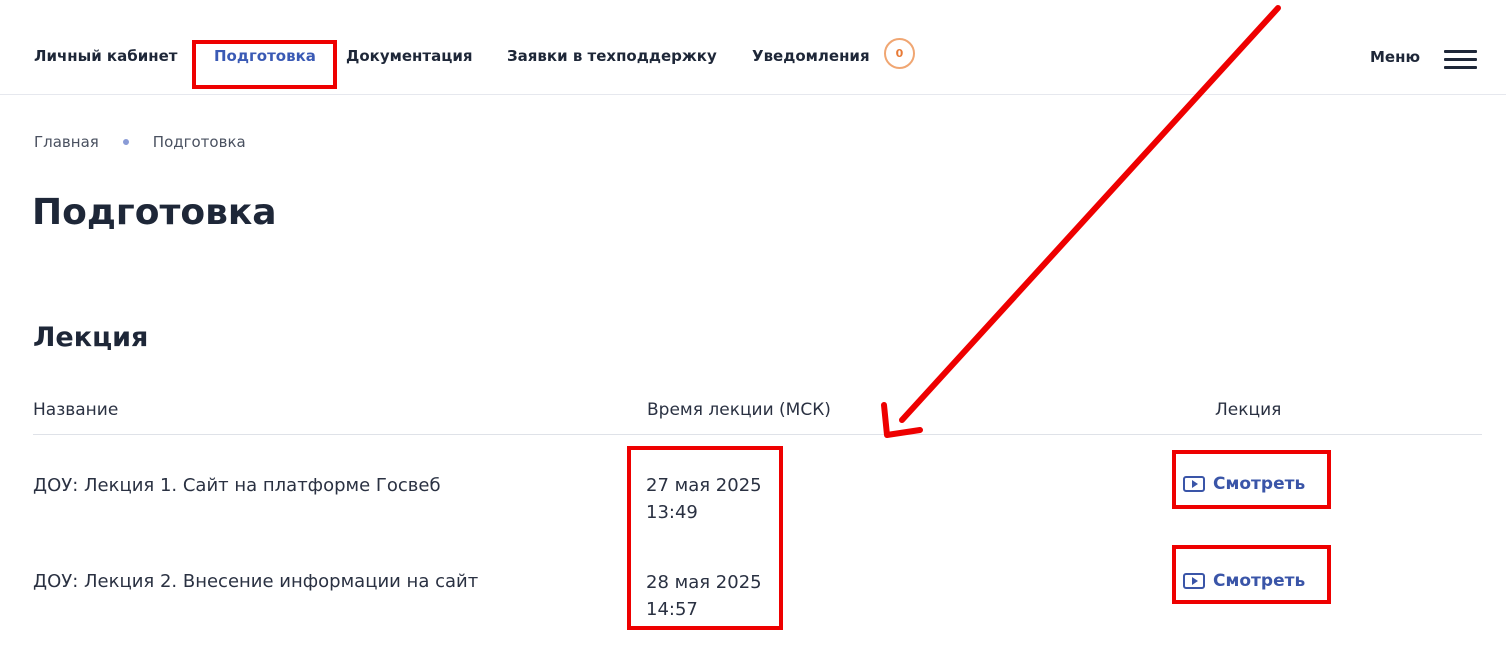 Image resolution: width=1506 pixels, height=651 pixels. Describe the element at coordinates (739, 410) in the screenshot. I see `column-header-time: Время лекции (МСК)` at that location.